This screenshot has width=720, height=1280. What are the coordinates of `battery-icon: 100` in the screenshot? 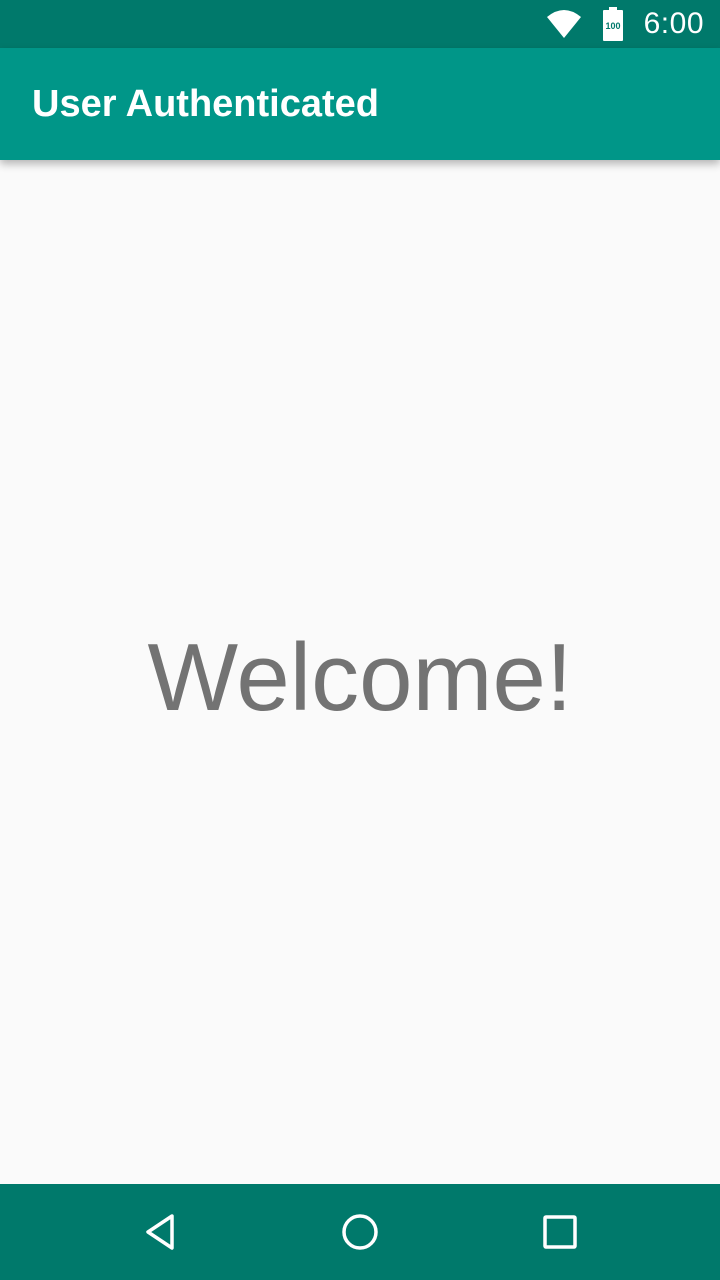 It's located at (613, 24).